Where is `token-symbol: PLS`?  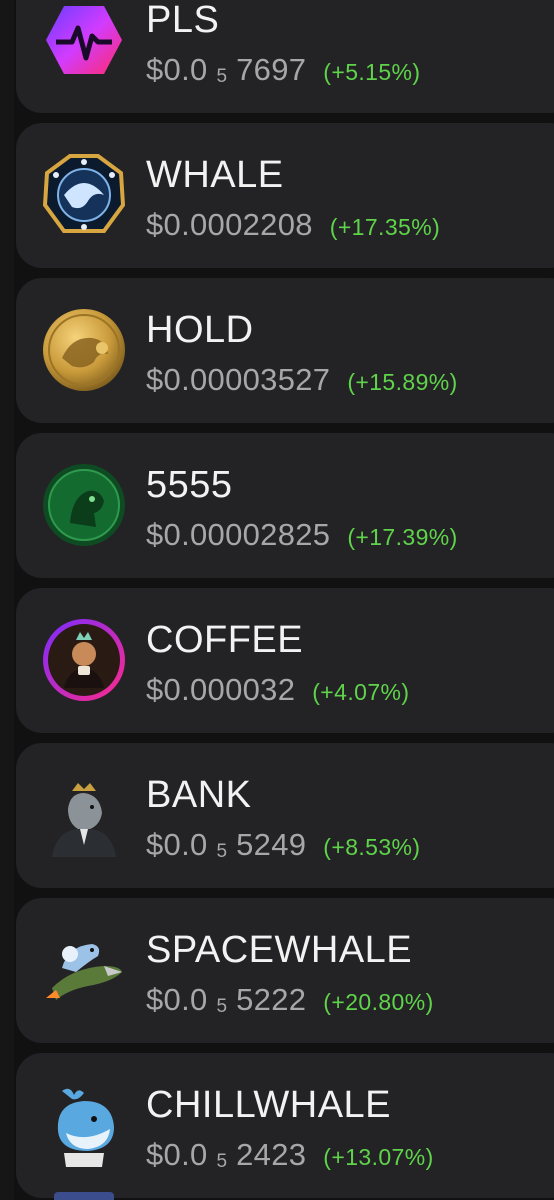
token-symbol: PLS is located at coordinates (183, 20).